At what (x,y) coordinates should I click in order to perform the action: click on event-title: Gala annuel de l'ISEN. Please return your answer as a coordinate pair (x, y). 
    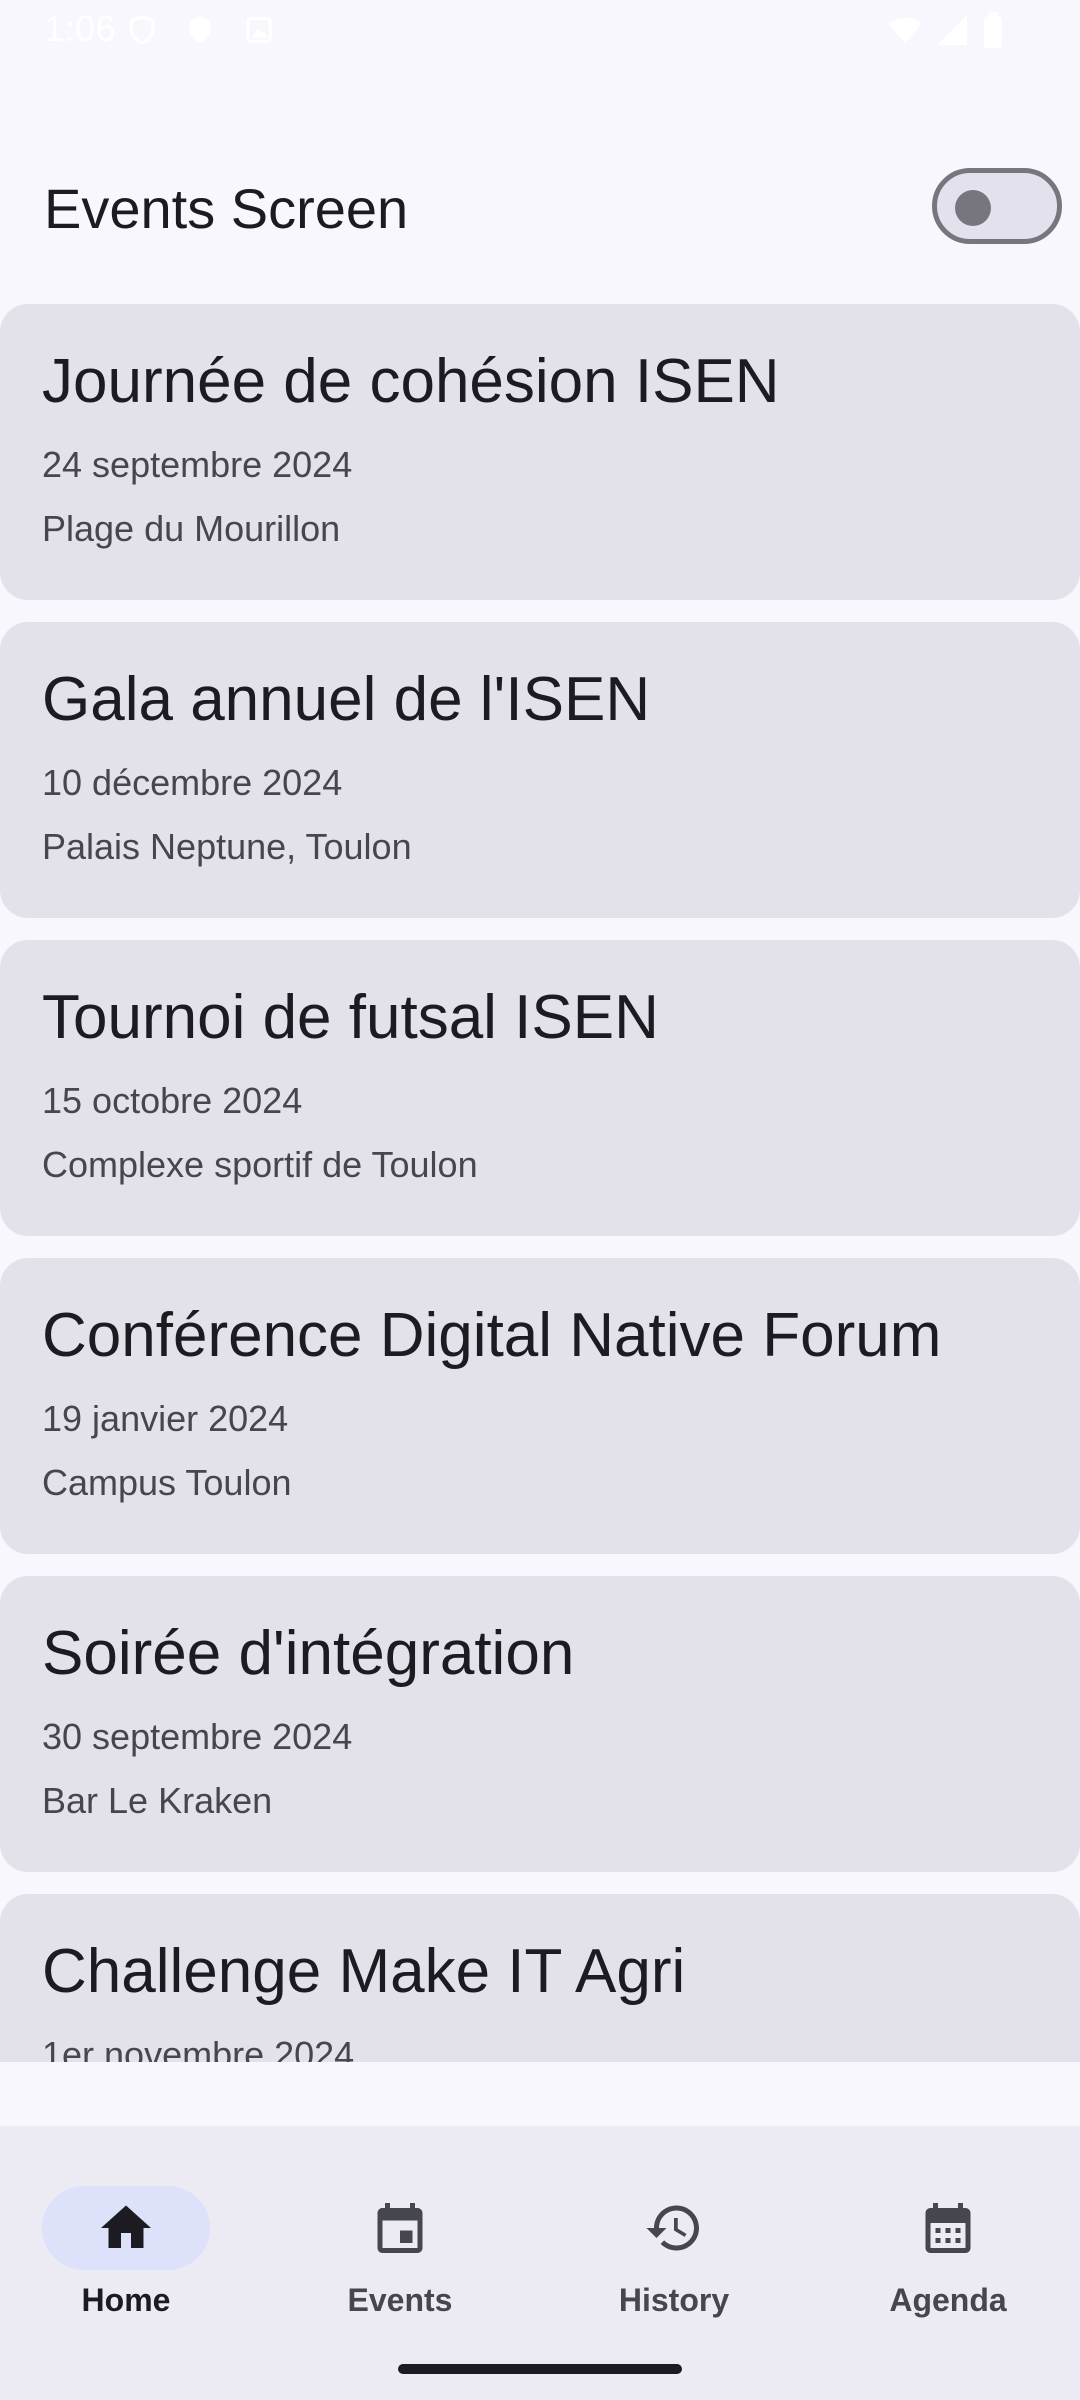
    Looking at the image, I should click on (346, 699).